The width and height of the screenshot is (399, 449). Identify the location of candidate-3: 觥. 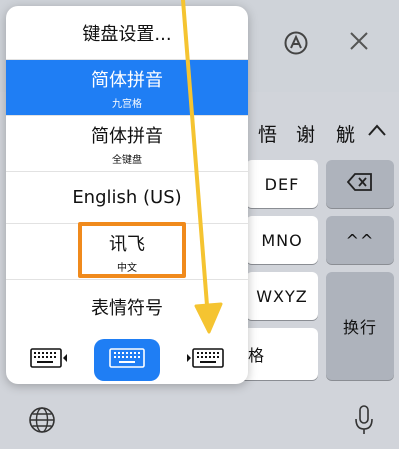
(345, 133).